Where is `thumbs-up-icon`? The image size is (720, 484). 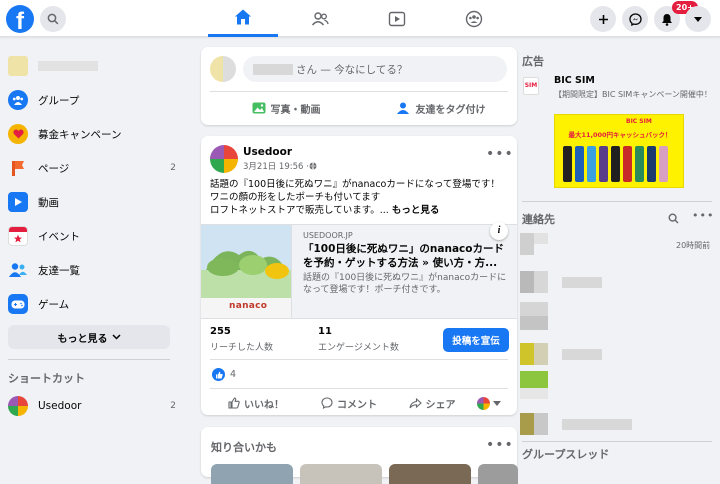 thumbs-up-icon is located at coordinates (234, 403).